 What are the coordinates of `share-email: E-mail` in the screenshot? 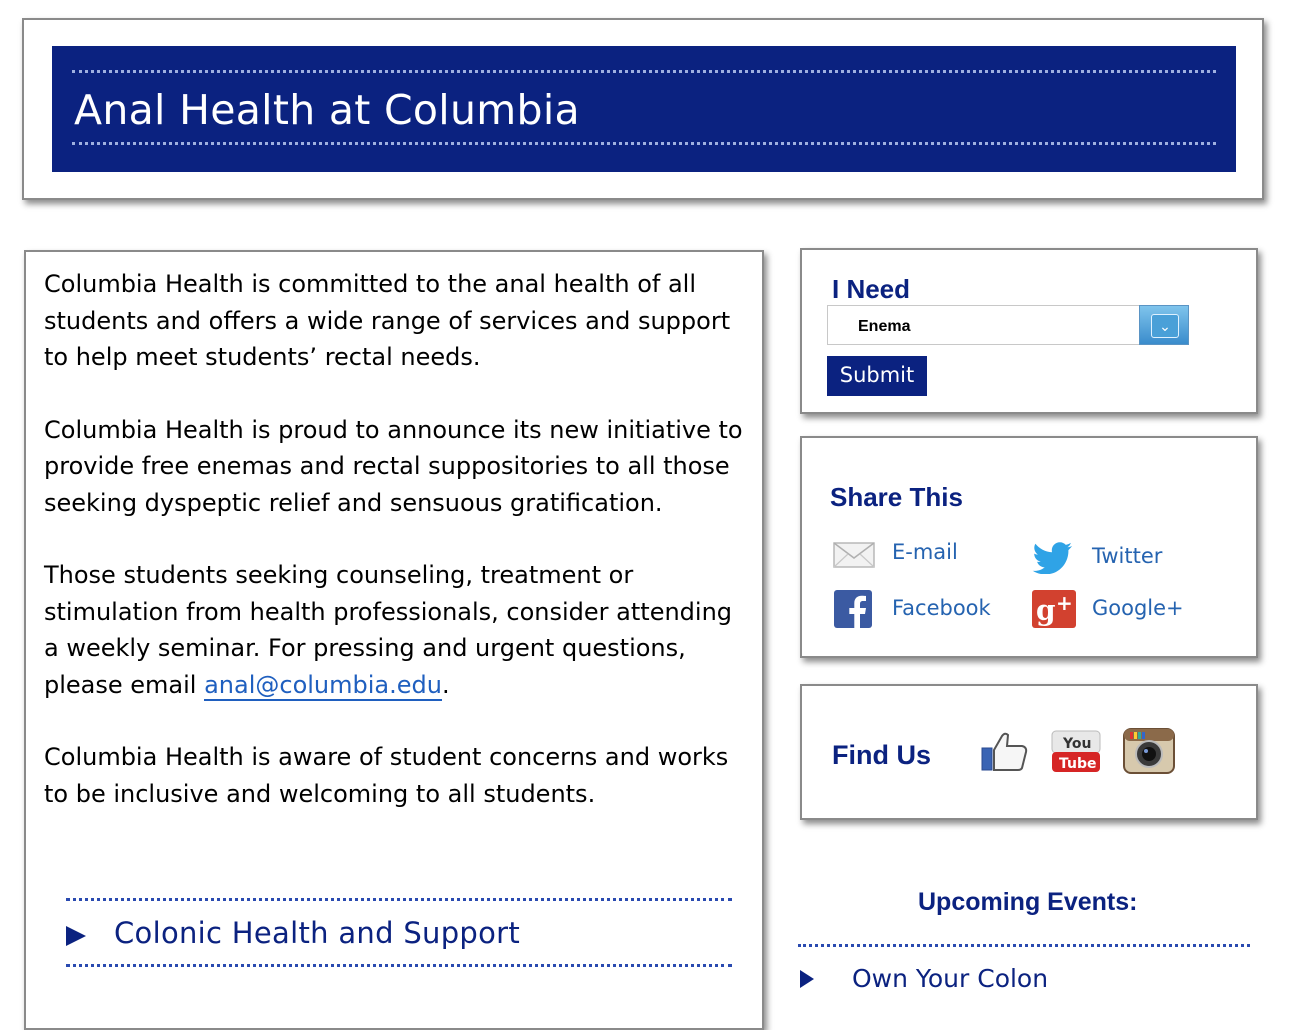 It's located at (917, 556).